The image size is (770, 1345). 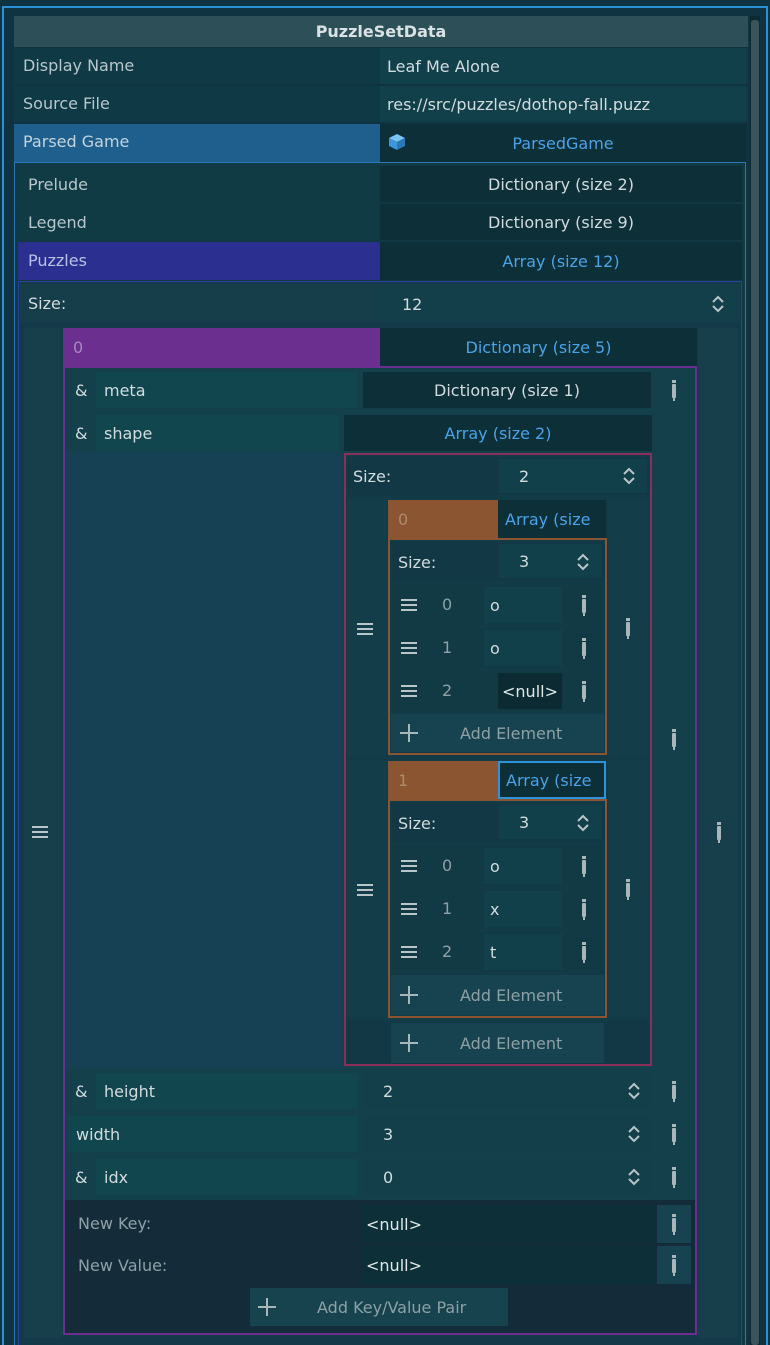 What do you see at coordinates (507, 1177) in the screenshot?
I see `idx-value-spinbox: 0` at bounding box center [507, 1177].